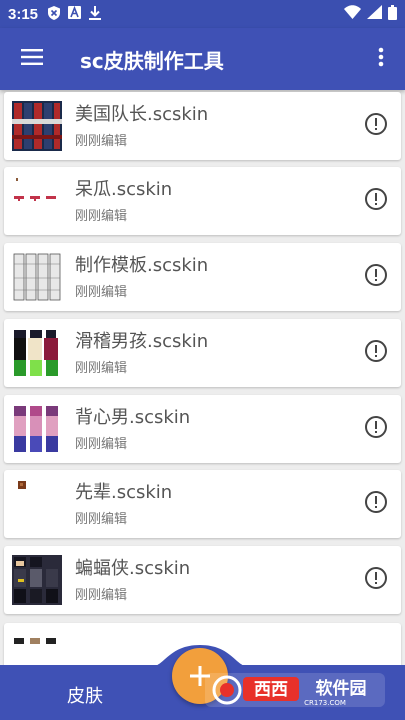 This screenshot has width=405, height=720. What do you see at coordinates (325, 703) in the screenshot?
I see `svg-text: CR173.COM` at bounding box center [325, 703].